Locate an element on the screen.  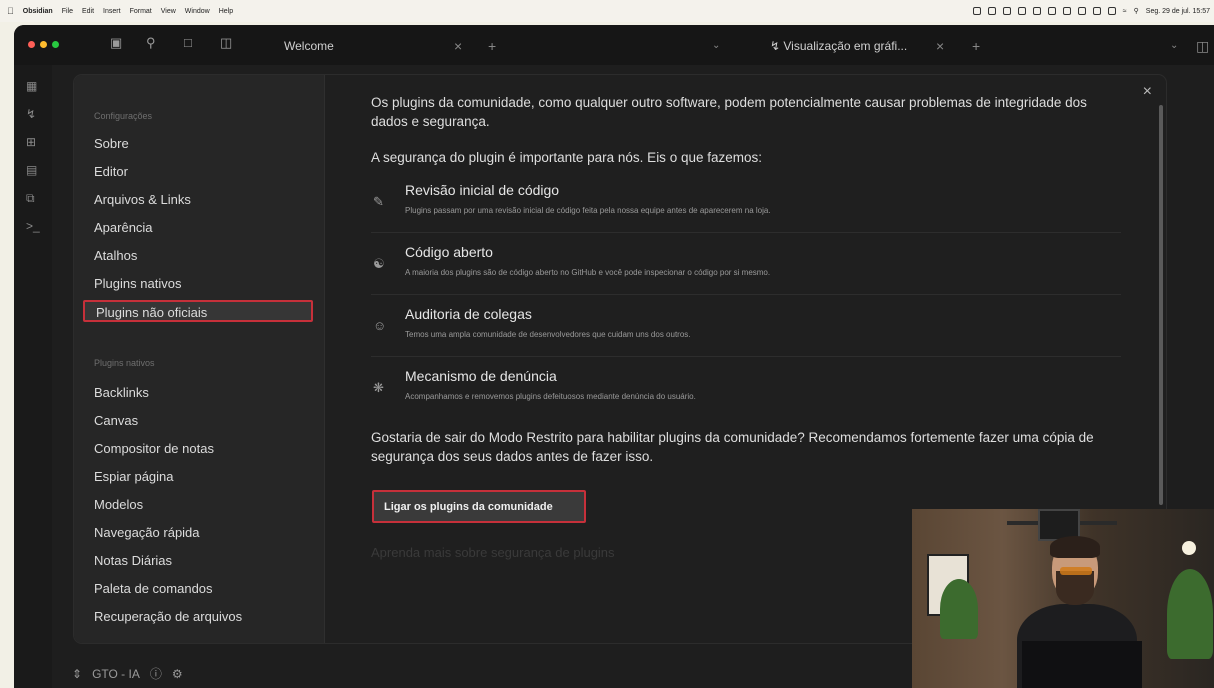
folder-icon: ▣ is located at coordinates (116, 43).